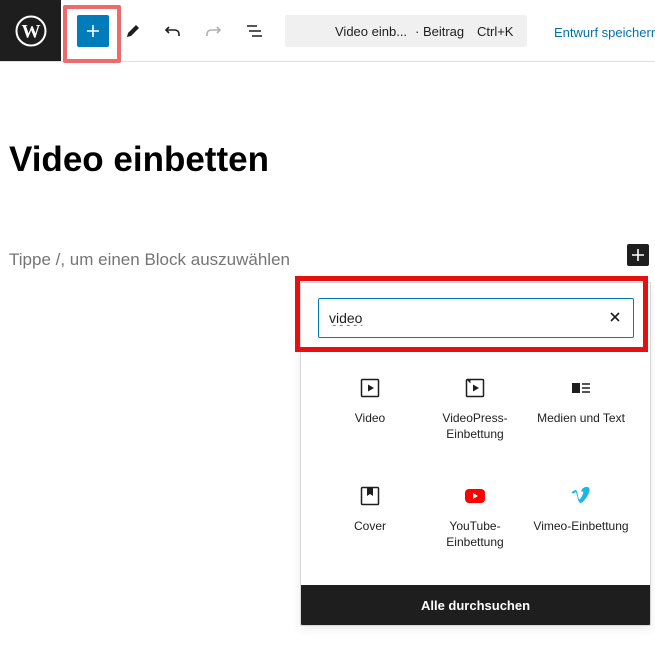 This screenshot has width=655, height=651. I want to click on videopress-icon, so click(475, 388).